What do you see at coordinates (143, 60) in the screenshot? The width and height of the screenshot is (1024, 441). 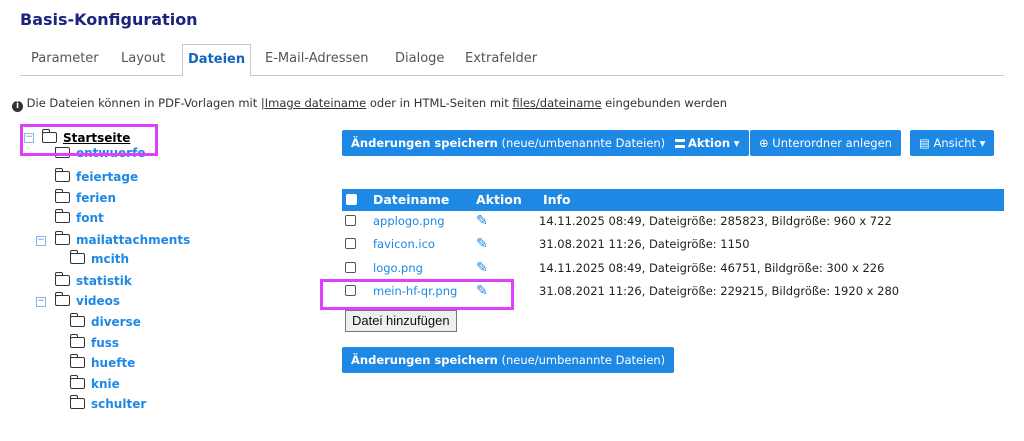 I see `tab-layout: Layout` at bounding box center [143, 60].